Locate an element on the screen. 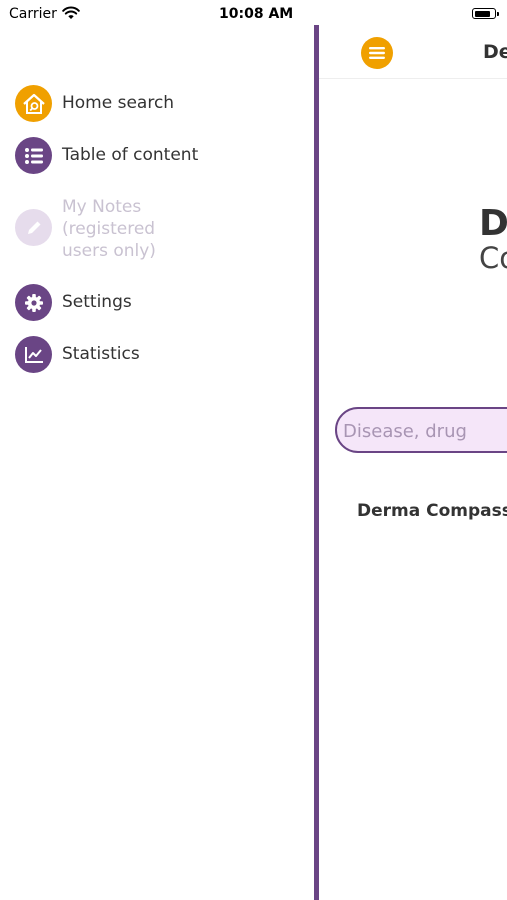 This screenshot has width=507, height=900. menu-item-my-notes: My Notes (registered users only) is located at coordinates (93, 229).